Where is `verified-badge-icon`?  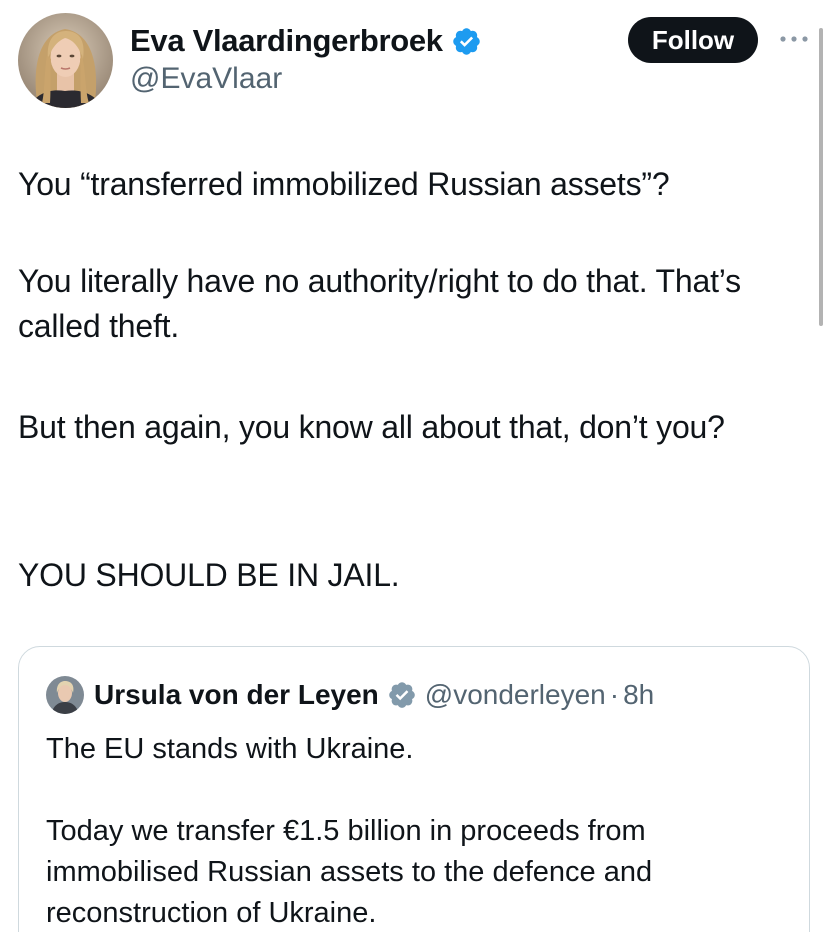 verified-badge-icon is located at coordinates (466, 41).